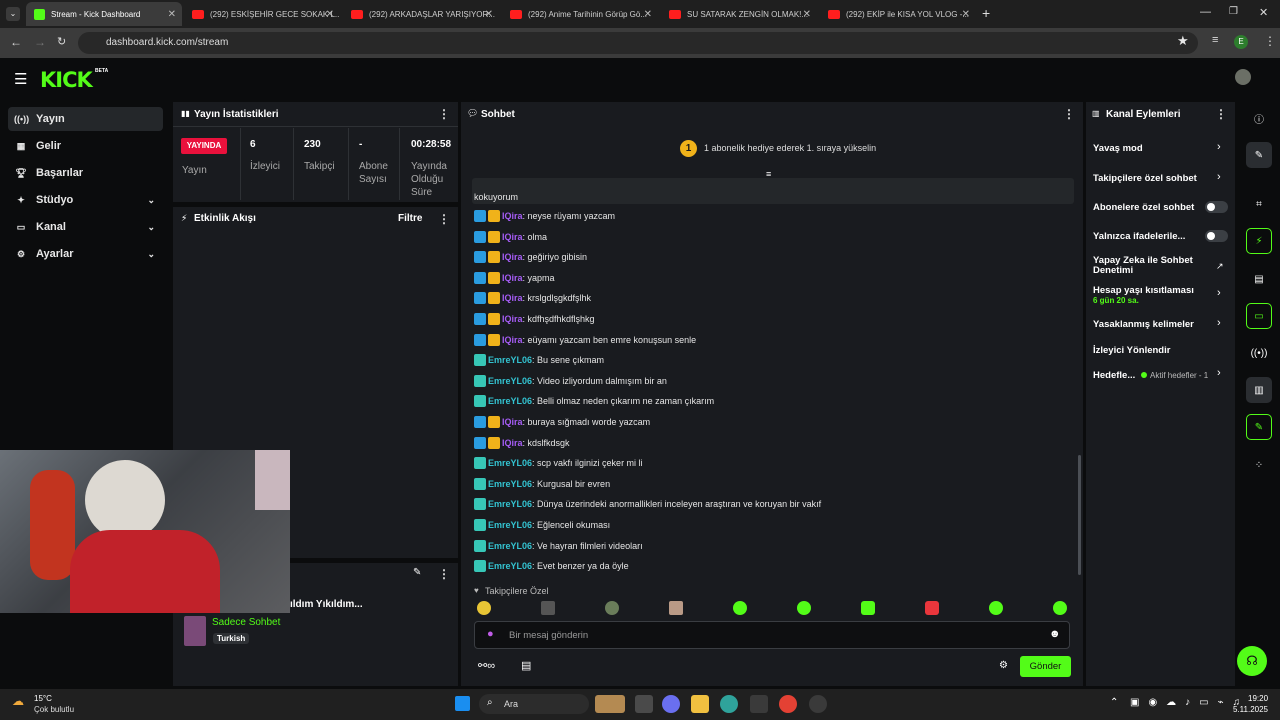 This screenshot has height=720, width=1280. What do you see at coordinates (40, 42) in the screenshot?
I see `forward-icon: →` at bounding box center [40, 42].